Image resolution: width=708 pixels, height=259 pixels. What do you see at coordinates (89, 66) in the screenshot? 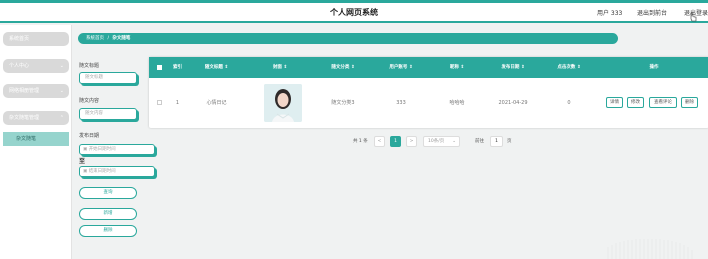
I see `title-label: 随文标题` at bounding box center [89, 66].